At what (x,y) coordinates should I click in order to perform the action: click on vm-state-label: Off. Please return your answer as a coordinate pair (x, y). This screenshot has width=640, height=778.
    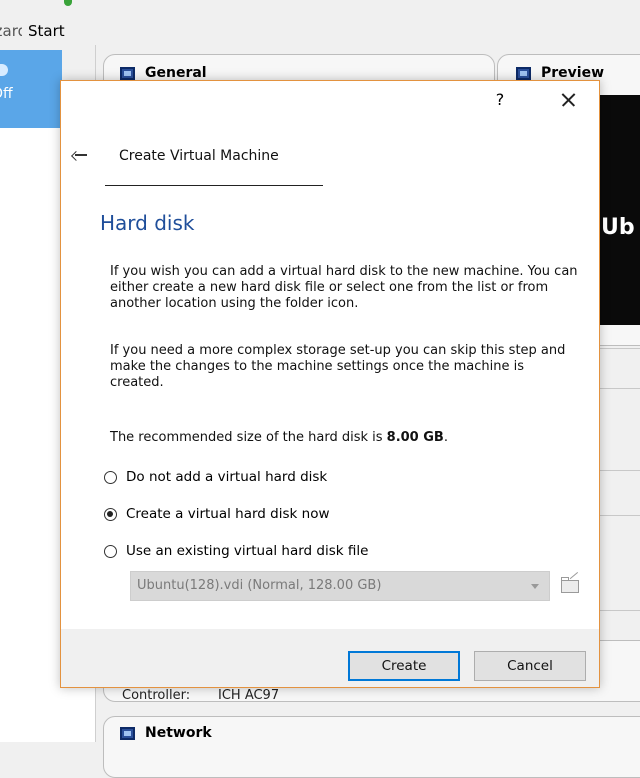
    Looking at the image, I should click on (6, 94).